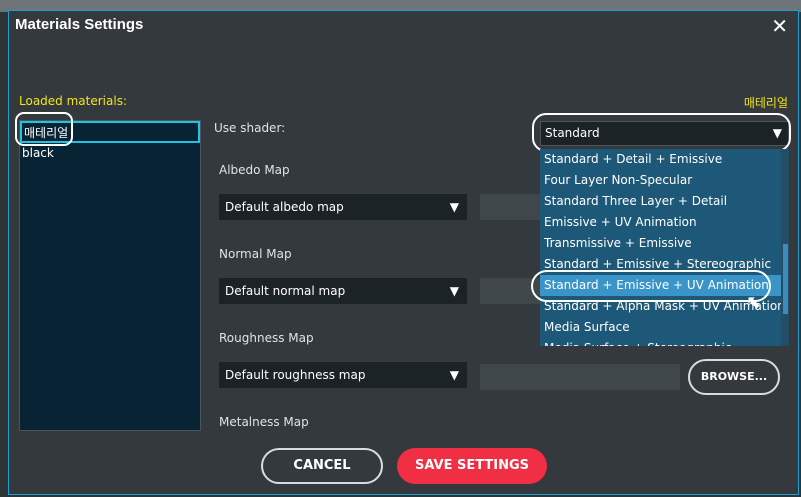 Image resolution: width=801 pixels, height=497 pixels. What do you see at coordinates (110, 275) in the screenshot?
I see `materials-list: 매테리얼 black` at bounding box center [110, 275].